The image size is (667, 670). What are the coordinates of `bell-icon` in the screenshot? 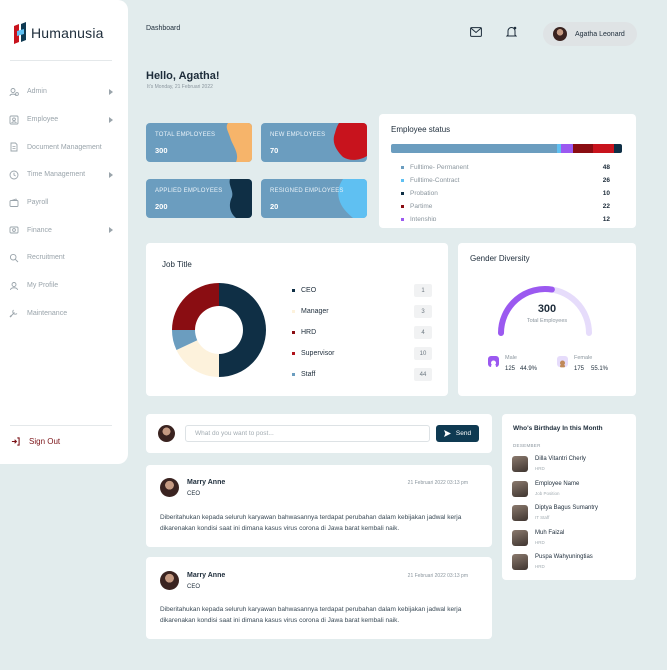 It's located at (511, 32).